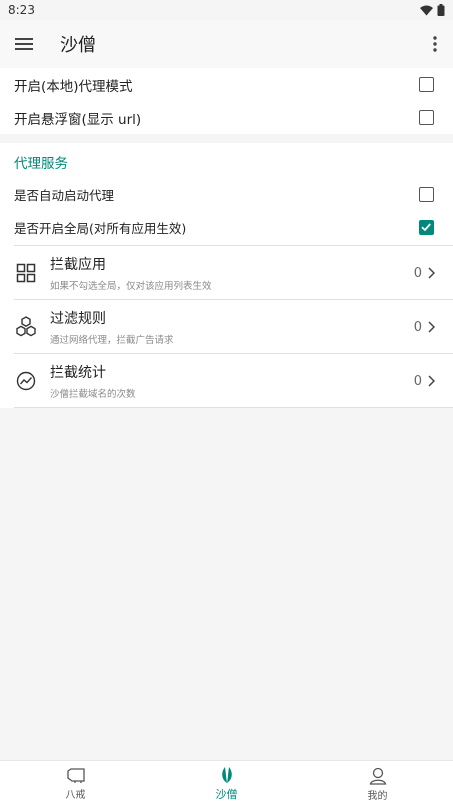 The width and height of the screenshot is (453, 807). Describe the element at coordinates (426, 84) in the screenshot. I see `local-proxy-checkbox` at that location.